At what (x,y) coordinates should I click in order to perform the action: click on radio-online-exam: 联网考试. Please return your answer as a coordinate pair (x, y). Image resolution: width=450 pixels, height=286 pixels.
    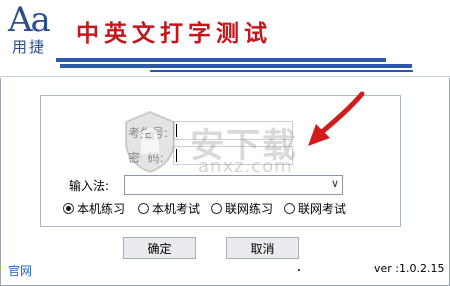
    Looking at the image, I should click on (315, 208).